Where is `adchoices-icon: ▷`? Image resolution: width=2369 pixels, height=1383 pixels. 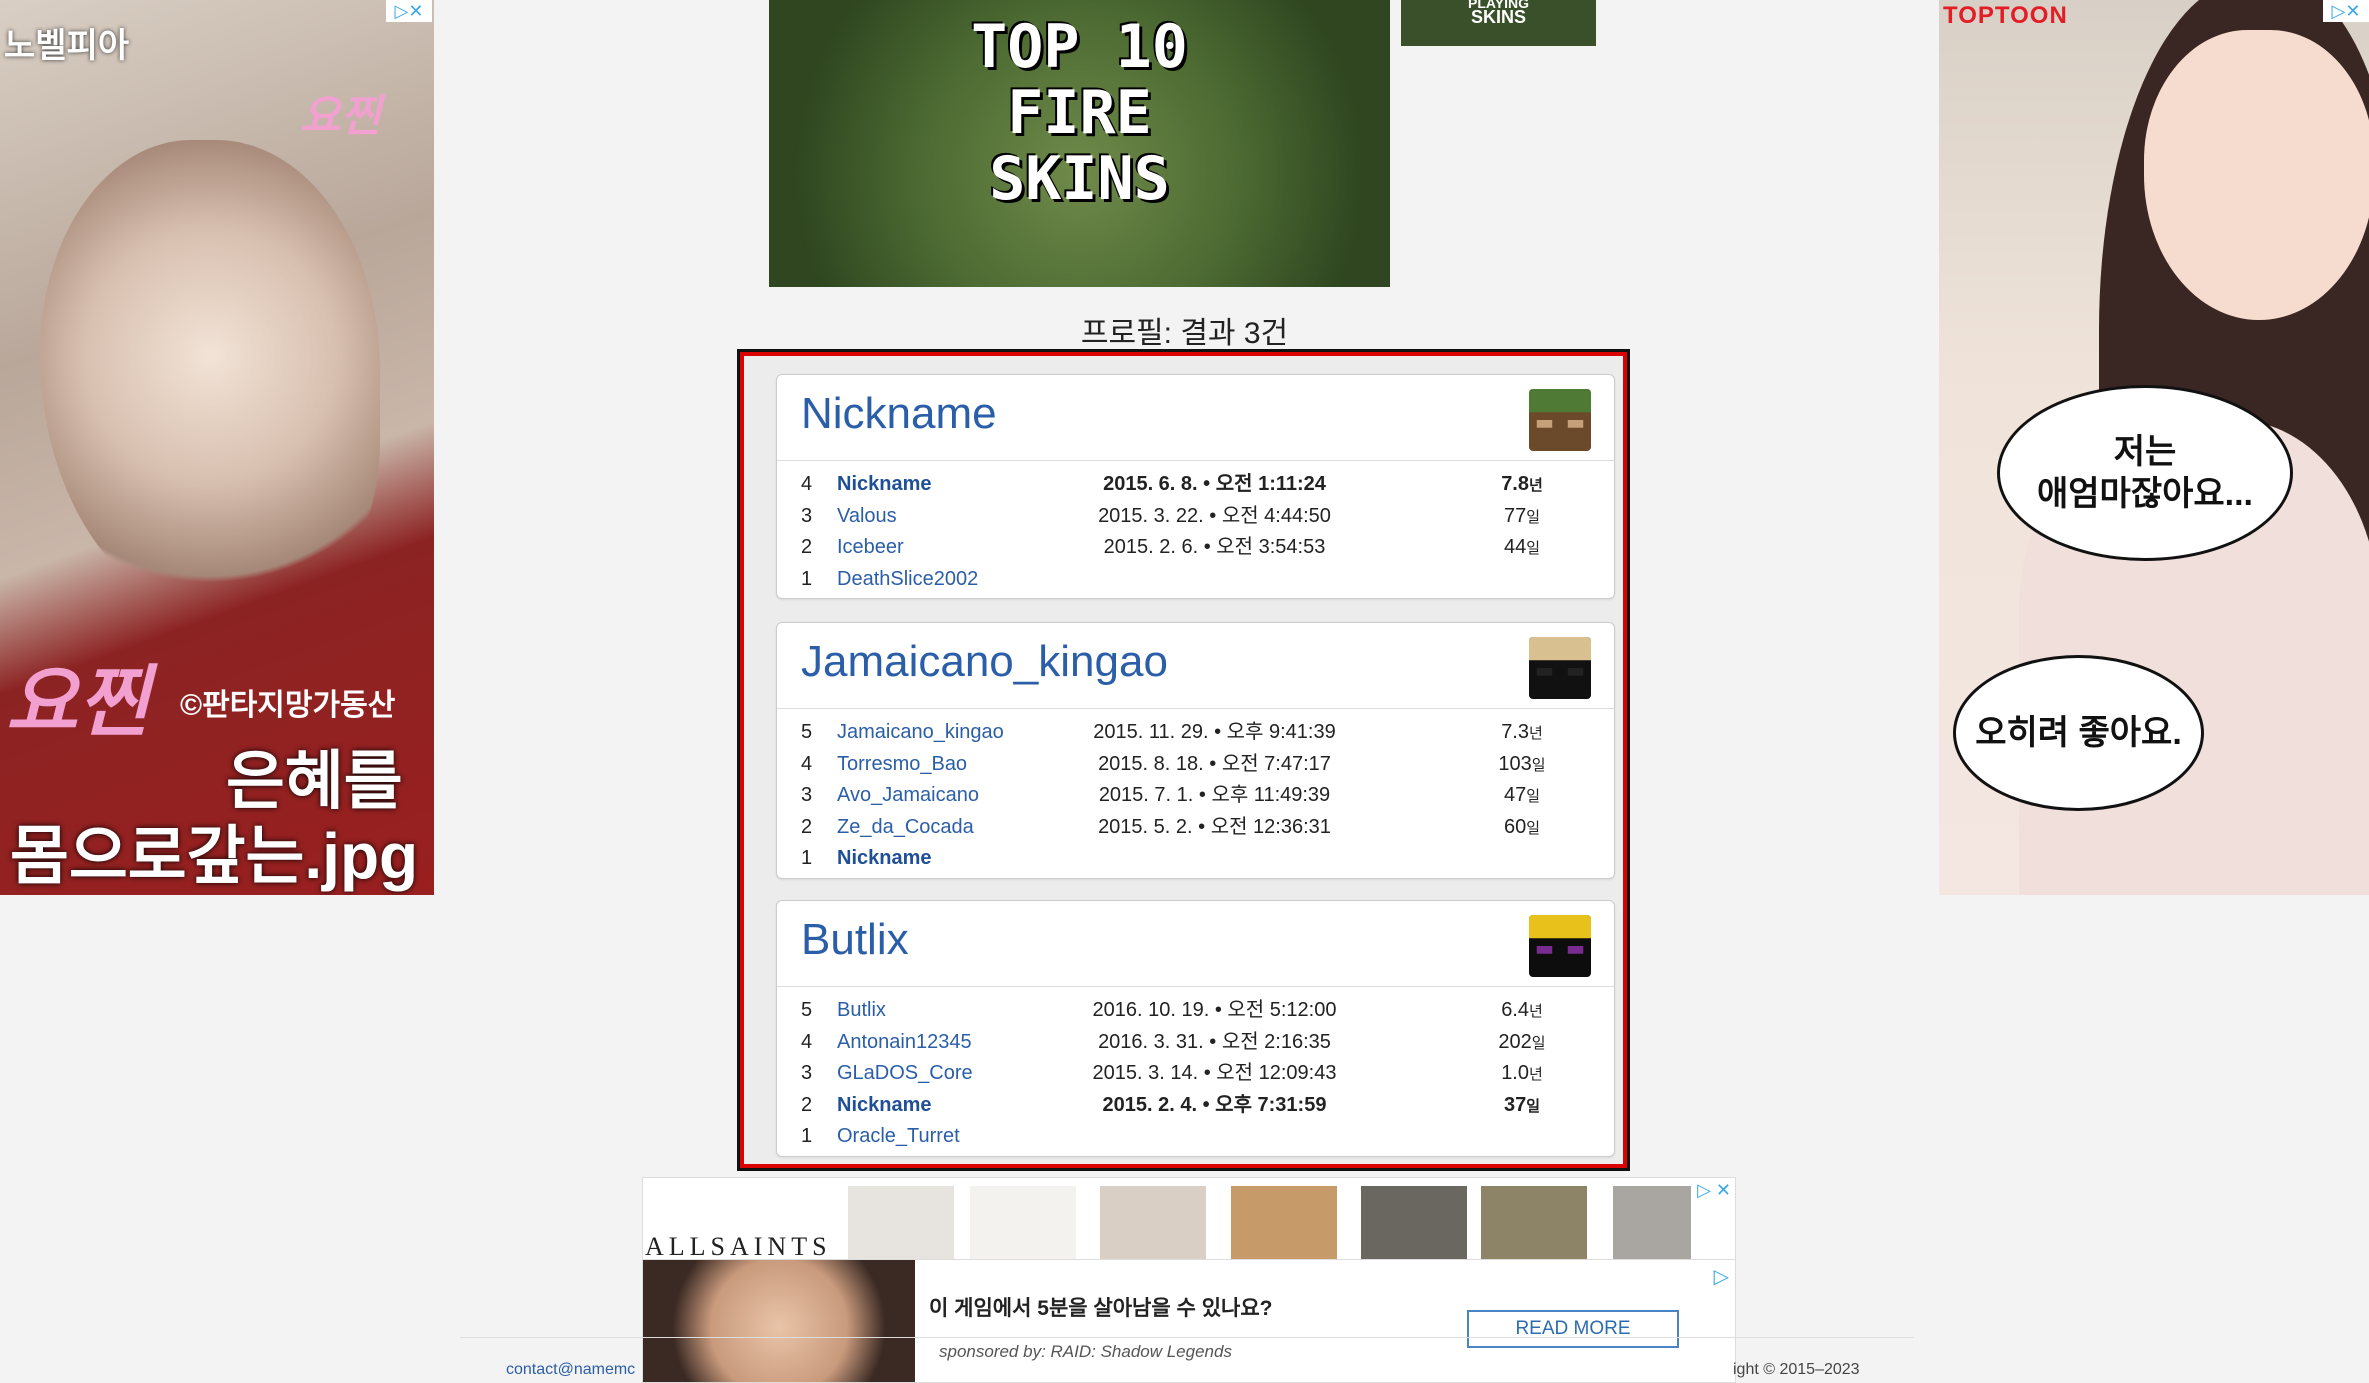
adchoices-icon: ▷ is located at coordinates (1721, 1276).